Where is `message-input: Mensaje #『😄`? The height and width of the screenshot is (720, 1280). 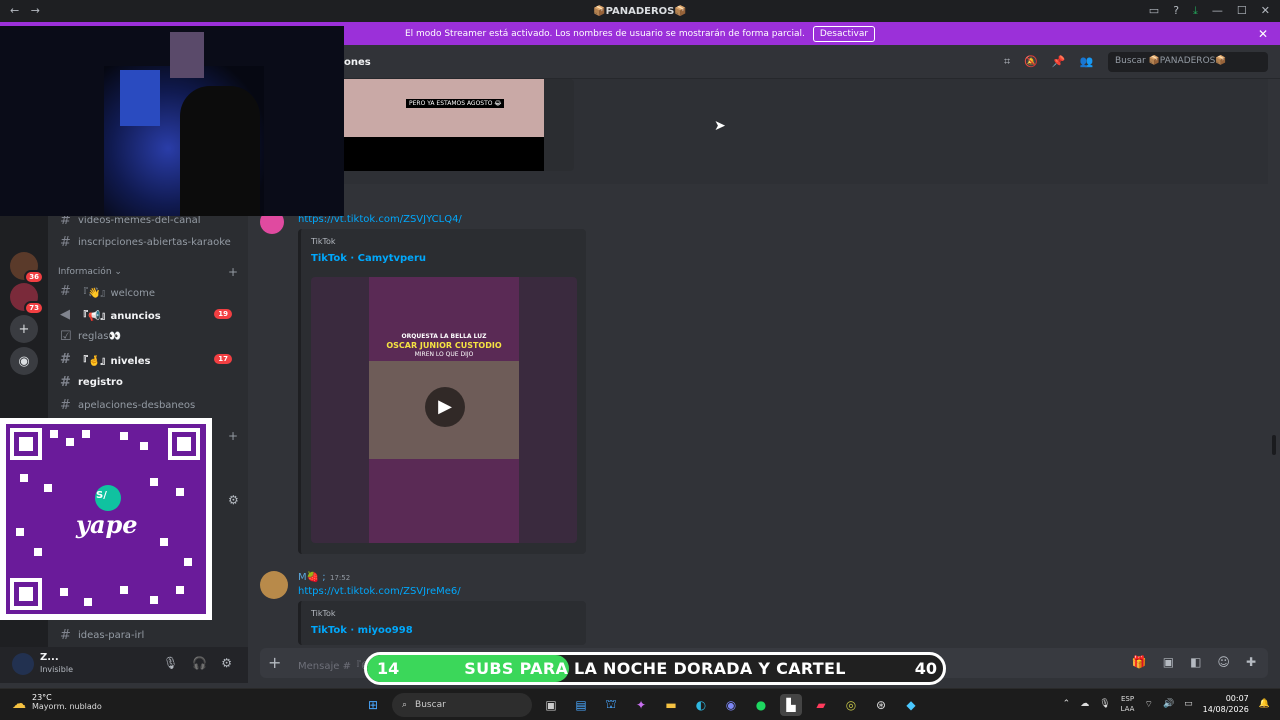
message-input: Mensaje #『😄 is located at coordinates (334, 664).